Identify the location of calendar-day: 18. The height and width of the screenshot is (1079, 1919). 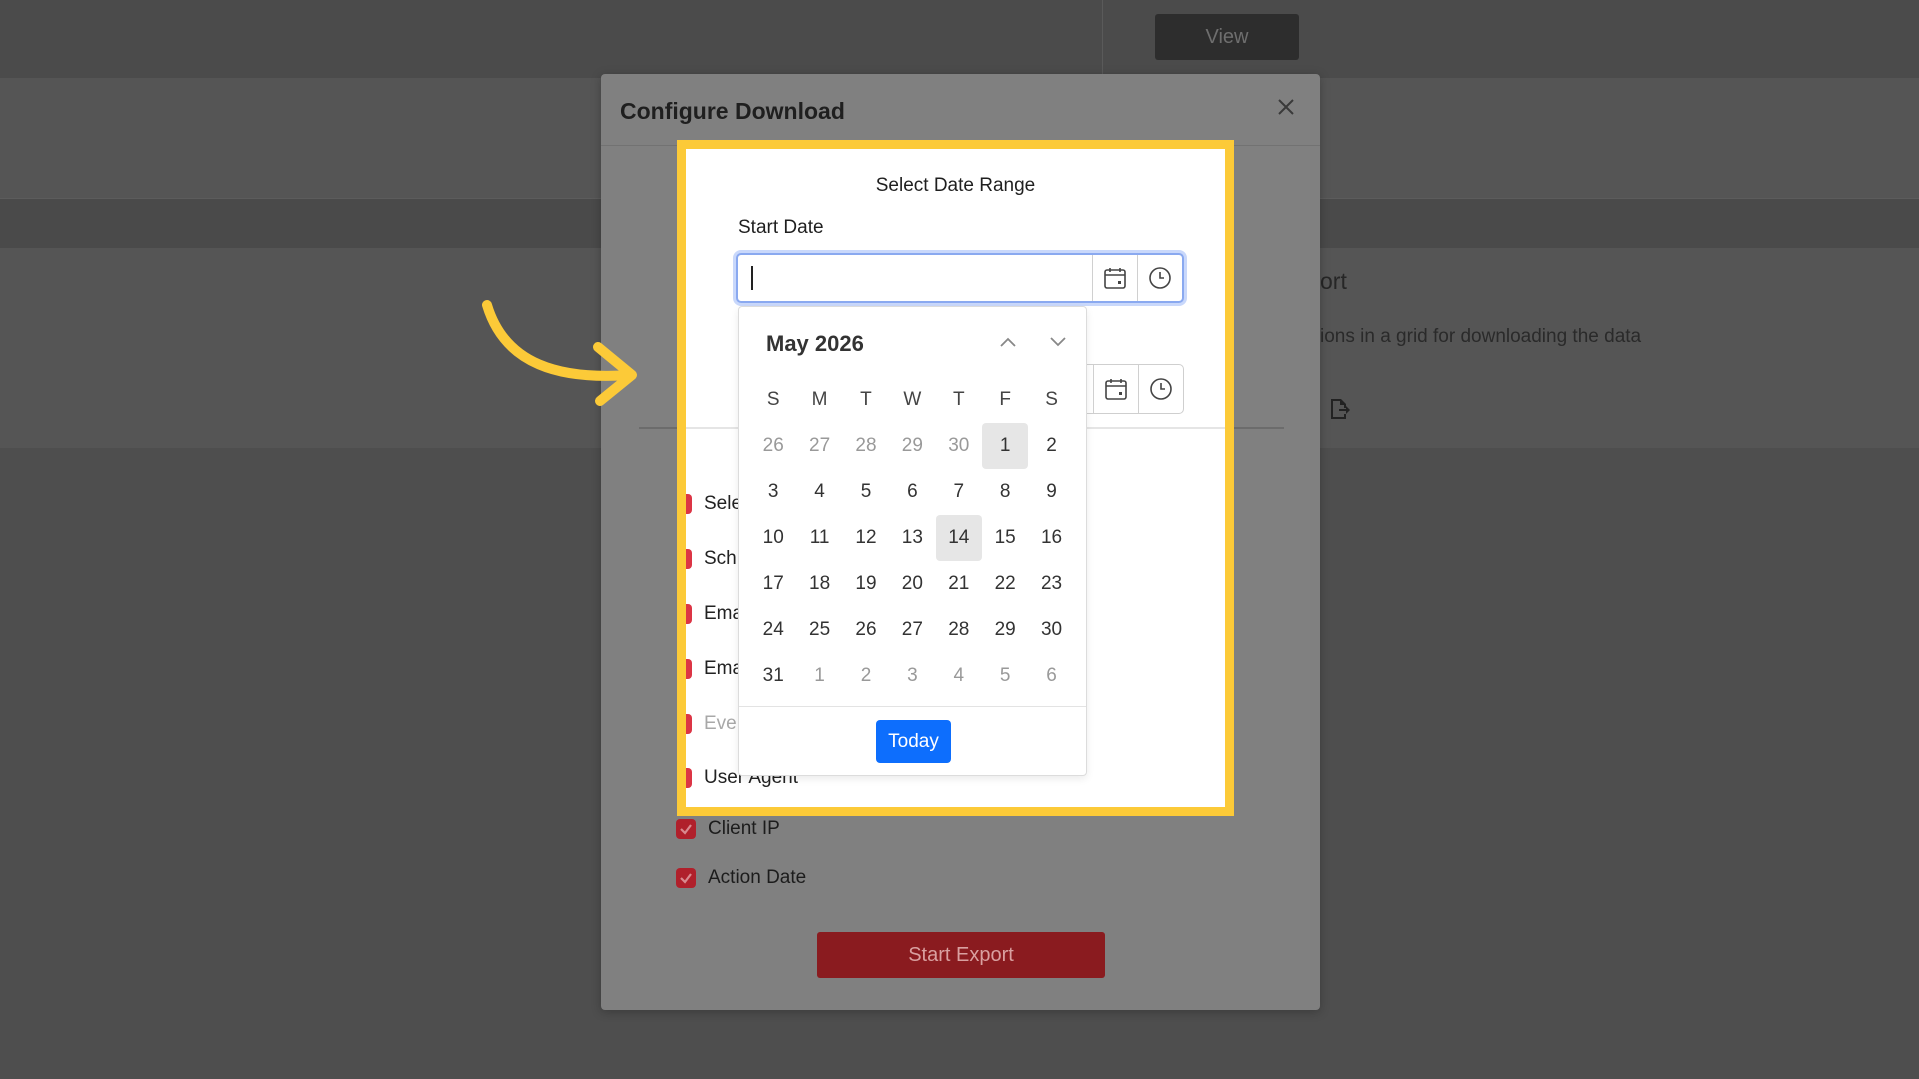
(819, 584).